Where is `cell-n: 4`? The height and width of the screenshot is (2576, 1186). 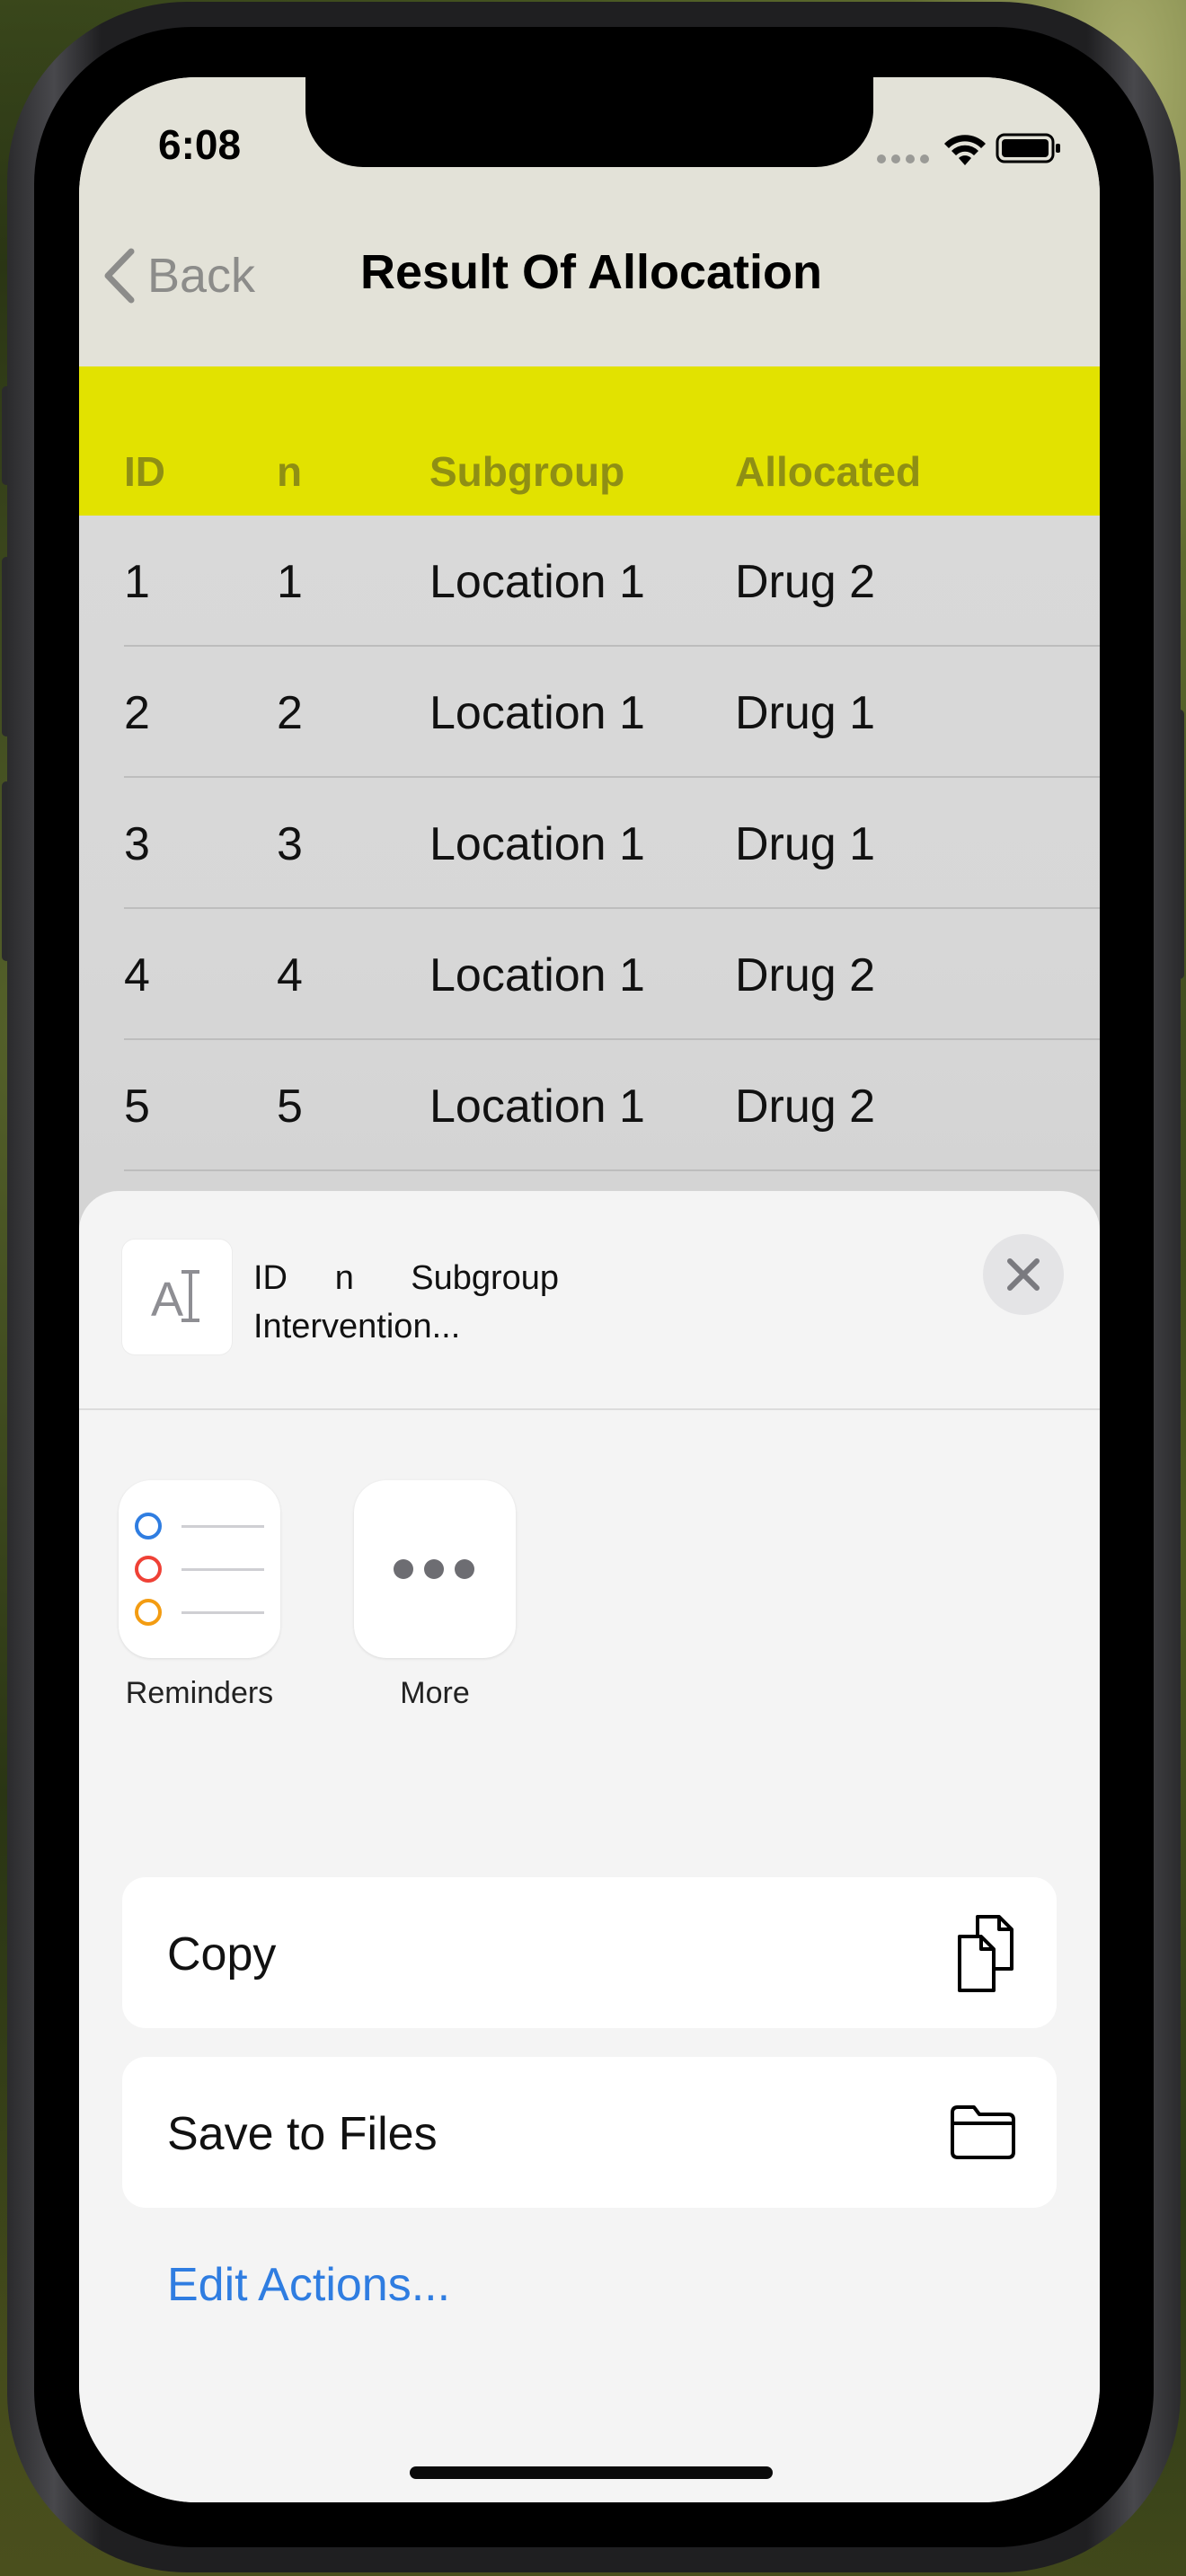
cell-n: 4 is located at coordinates (290, 975).